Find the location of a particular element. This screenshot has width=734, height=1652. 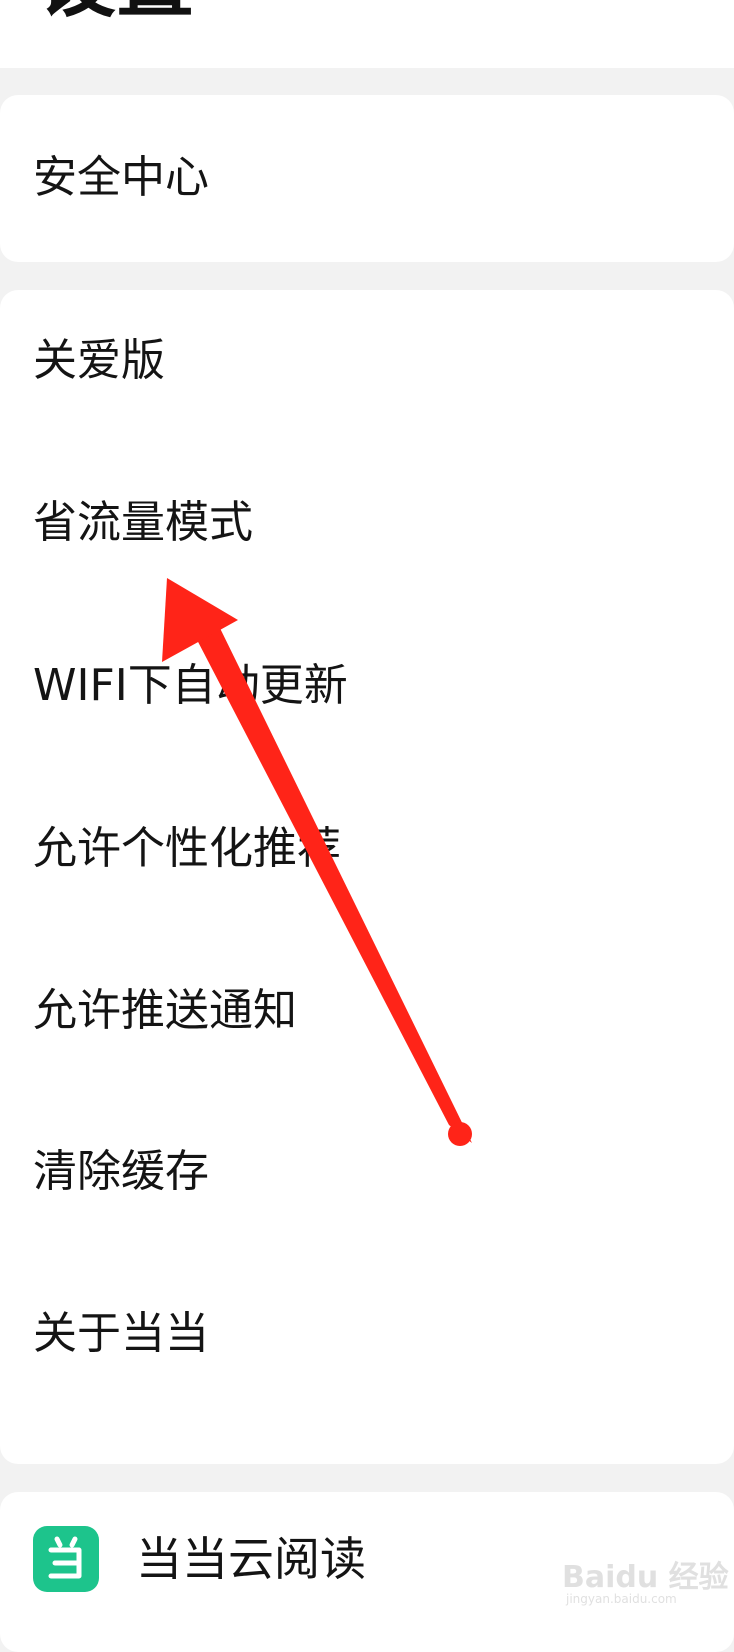

dangdang-app-icon is located at coordinates (66, 1559).